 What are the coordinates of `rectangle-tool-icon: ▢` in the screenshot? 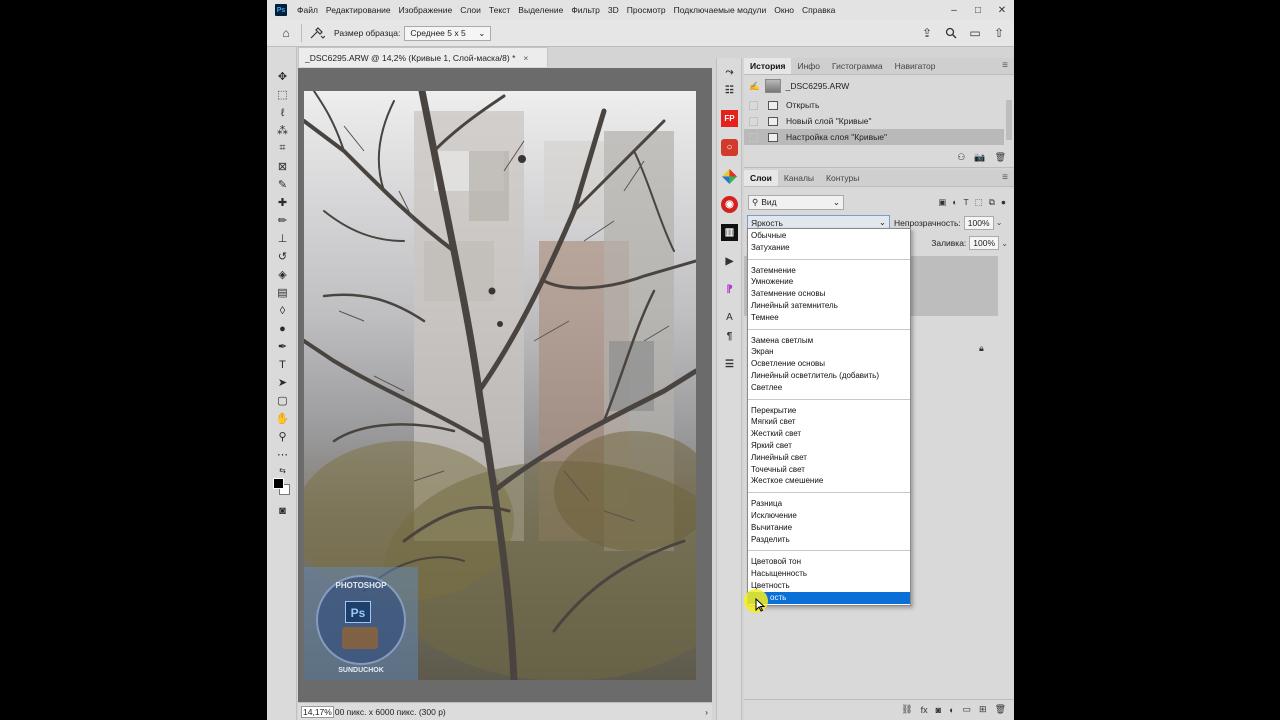 It's located at (282, 400).